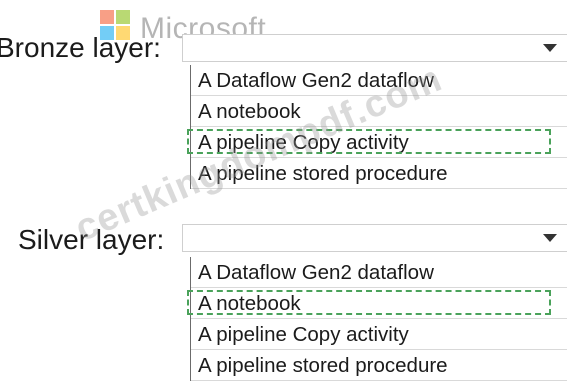 The width and height of the screenshot is (567, 381). Describe the element at coordinates (377, 303) in the screenshot. I see `silver-option-selected: A notebook` at that location.